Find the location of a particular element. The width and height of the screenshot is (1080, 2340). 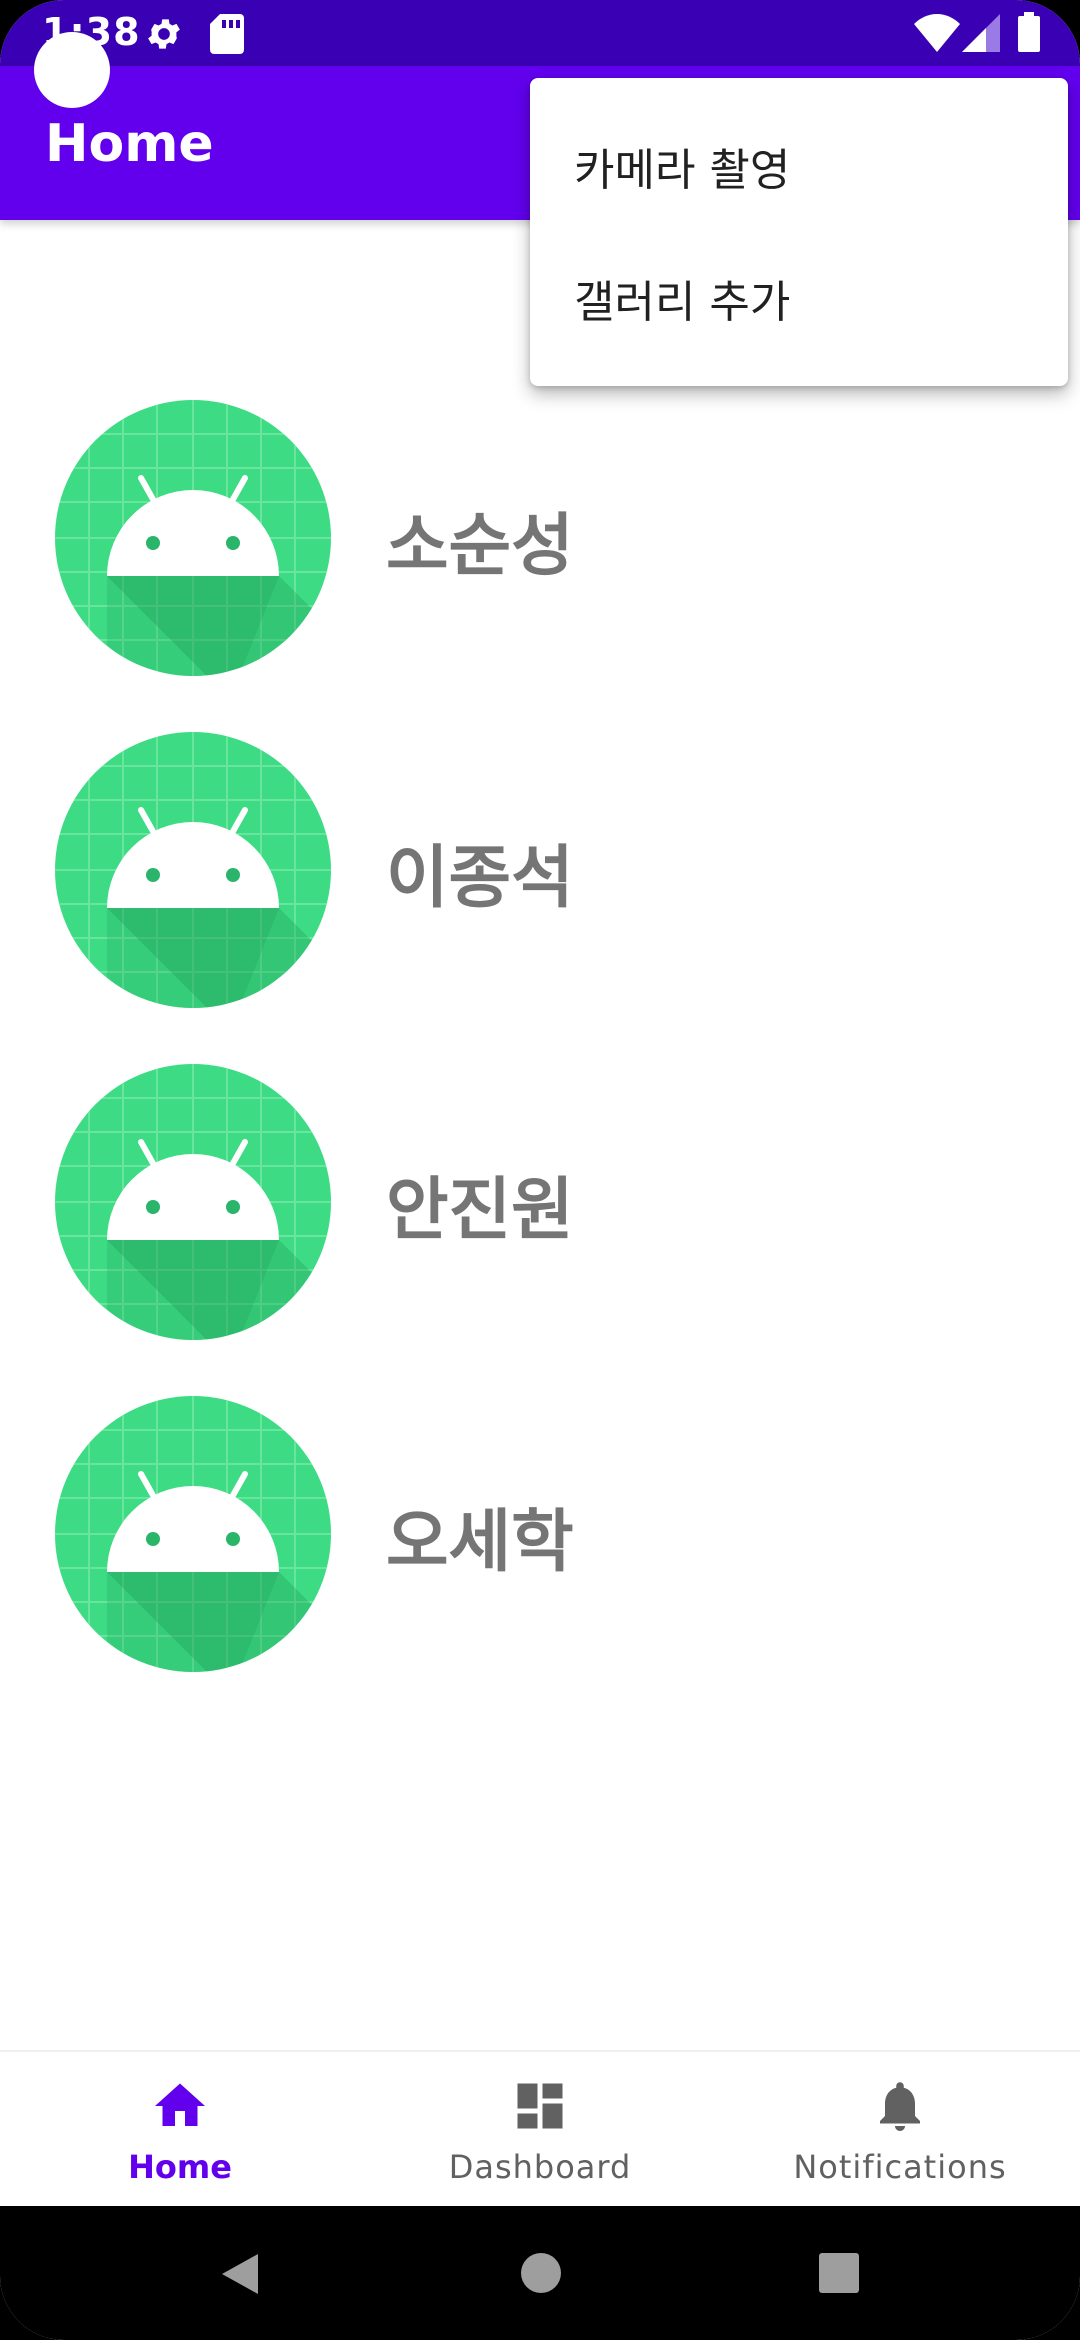

system-navigation-bar is located at coordinates (540, 2273).